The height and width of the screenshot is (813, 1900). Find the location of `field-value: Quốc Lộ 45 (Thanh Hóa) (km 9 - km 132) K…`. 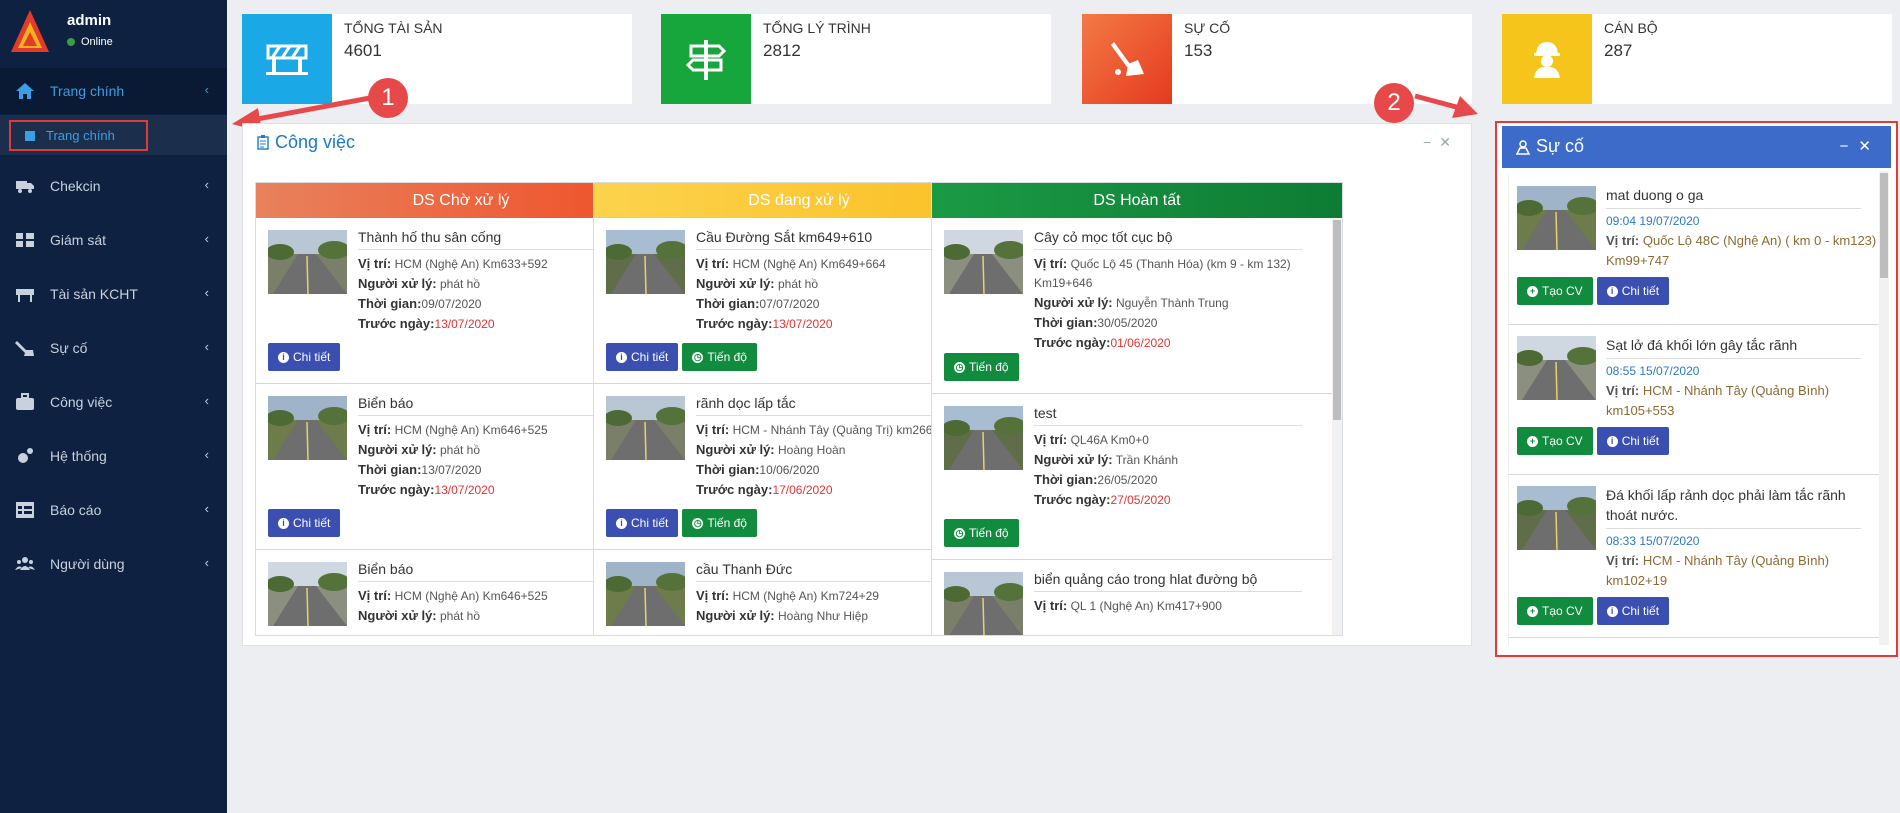

field-value: Quốc Lộ 45 (Thanh Hóa) (km 9 - km 132) K… is located at coordinates (1162, 273).